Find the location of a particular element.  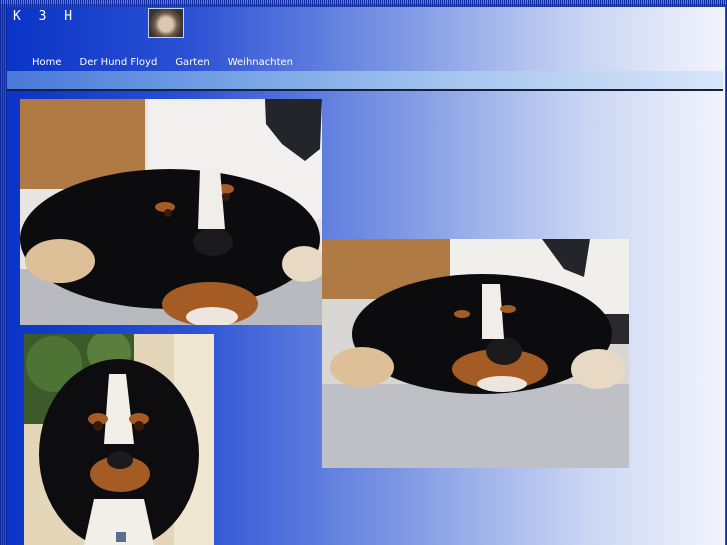

header-divider is located at coordinates (365, 90).